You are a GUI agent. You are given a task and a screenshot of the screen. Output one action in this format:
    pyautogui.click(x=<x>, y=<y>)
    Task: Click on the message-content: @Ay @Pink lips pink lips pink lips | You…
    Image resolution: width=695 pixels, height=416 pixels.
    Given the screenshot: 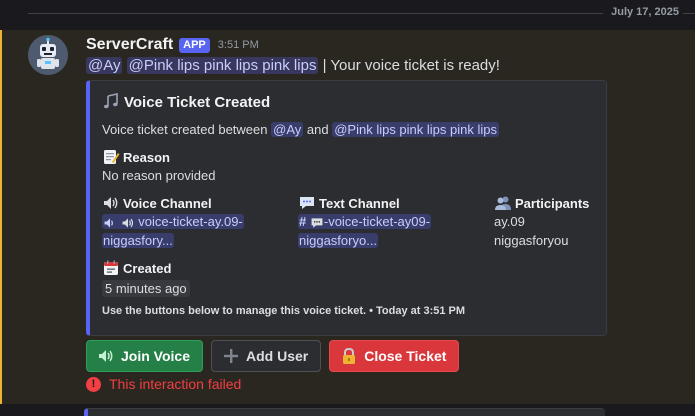 What is the action you would take?
    pyautogui.click(x=293, y=65)
    